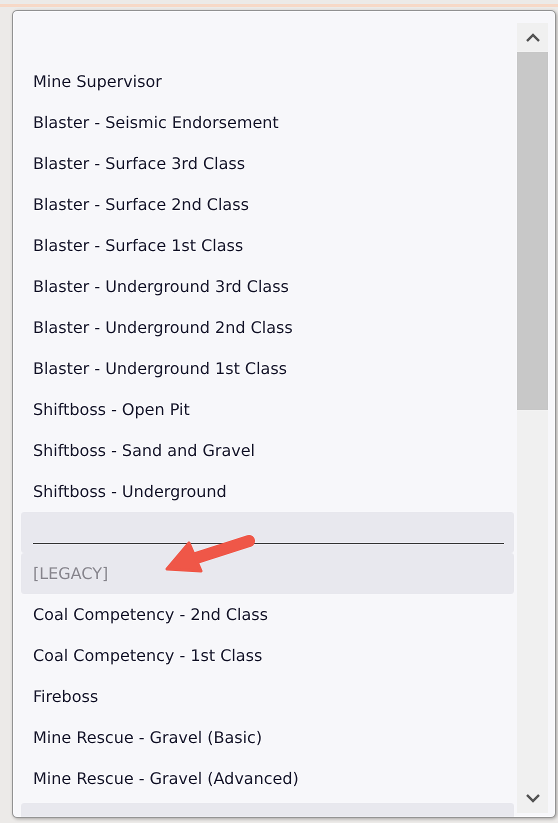 The width and height of the screenshot is (558, 823). Describe the element at coordinates (267, 204) in the screenshot. I see `list-item: Blaster - Surface 2nd Class` at that location.